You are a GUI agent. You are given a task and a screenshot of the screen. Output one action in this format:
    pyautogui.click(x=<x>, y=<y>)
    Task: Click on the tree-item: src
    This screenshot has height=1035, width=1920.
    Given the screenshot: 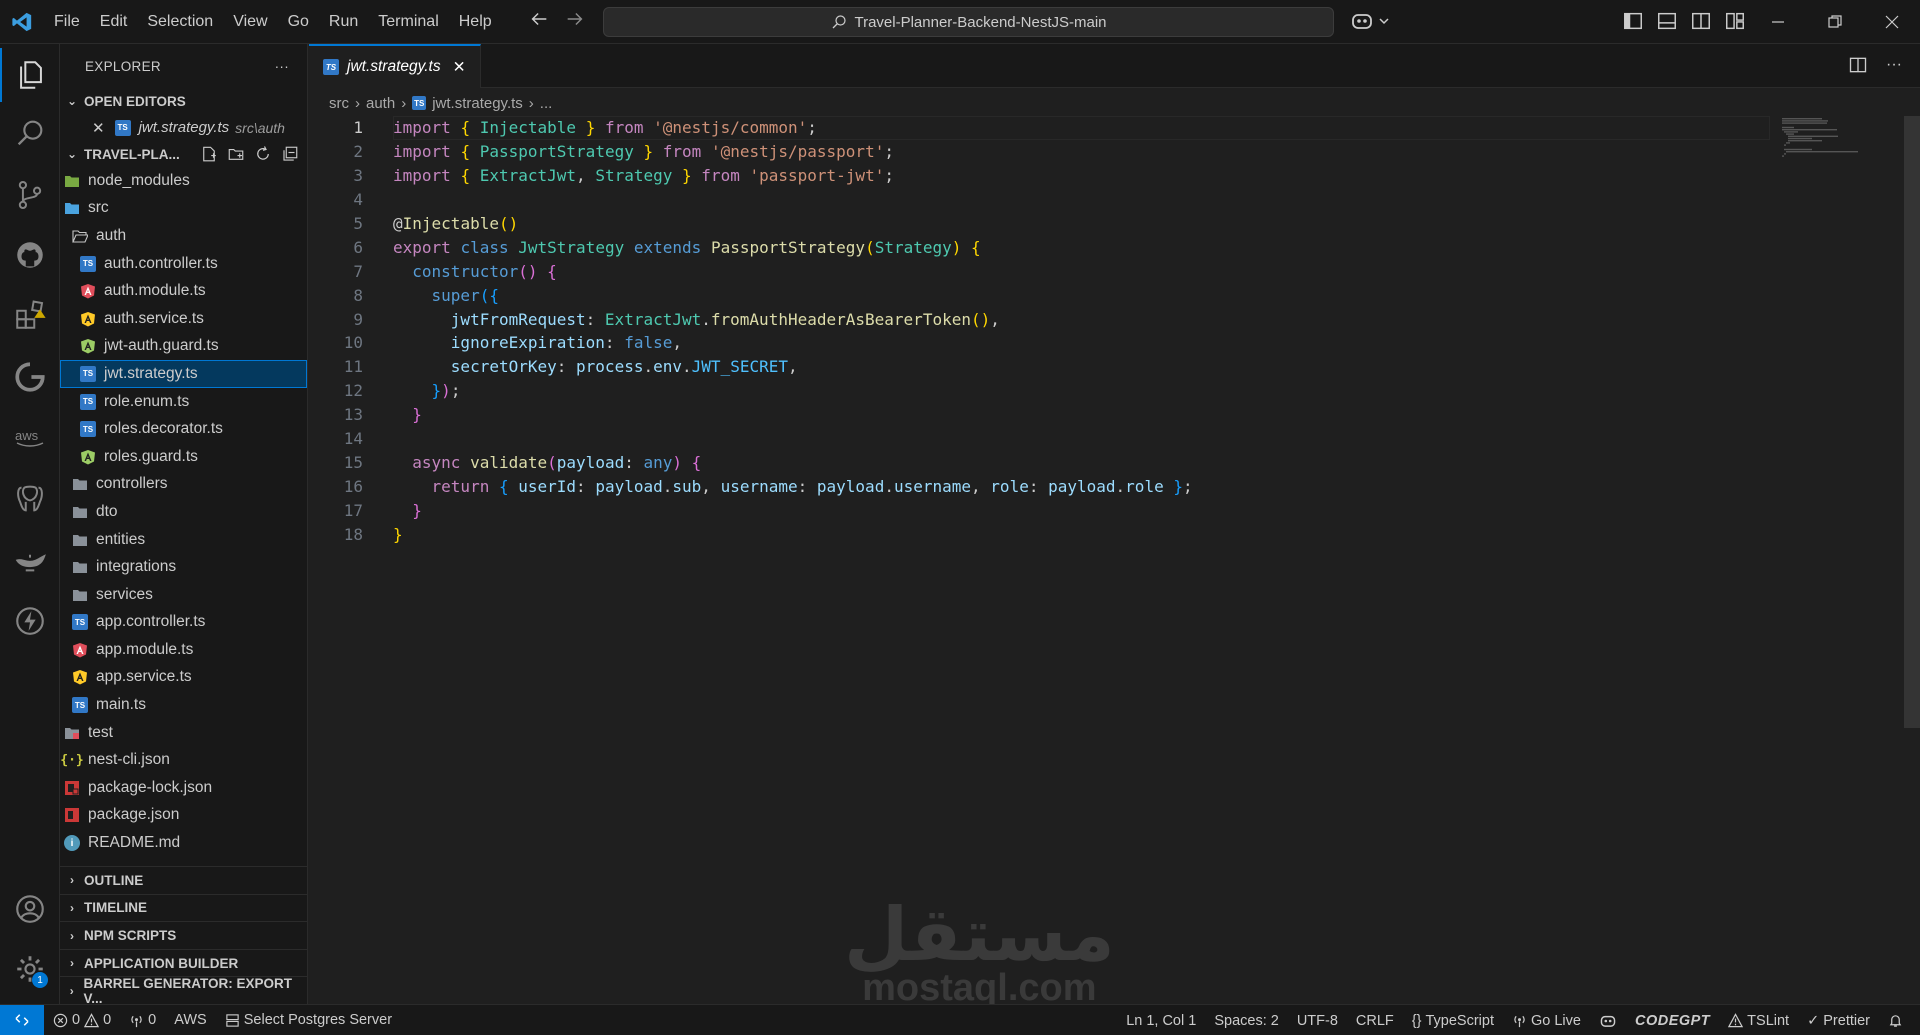 What is the action you would take?
    pyautogui.click(x=183, y=209)
    